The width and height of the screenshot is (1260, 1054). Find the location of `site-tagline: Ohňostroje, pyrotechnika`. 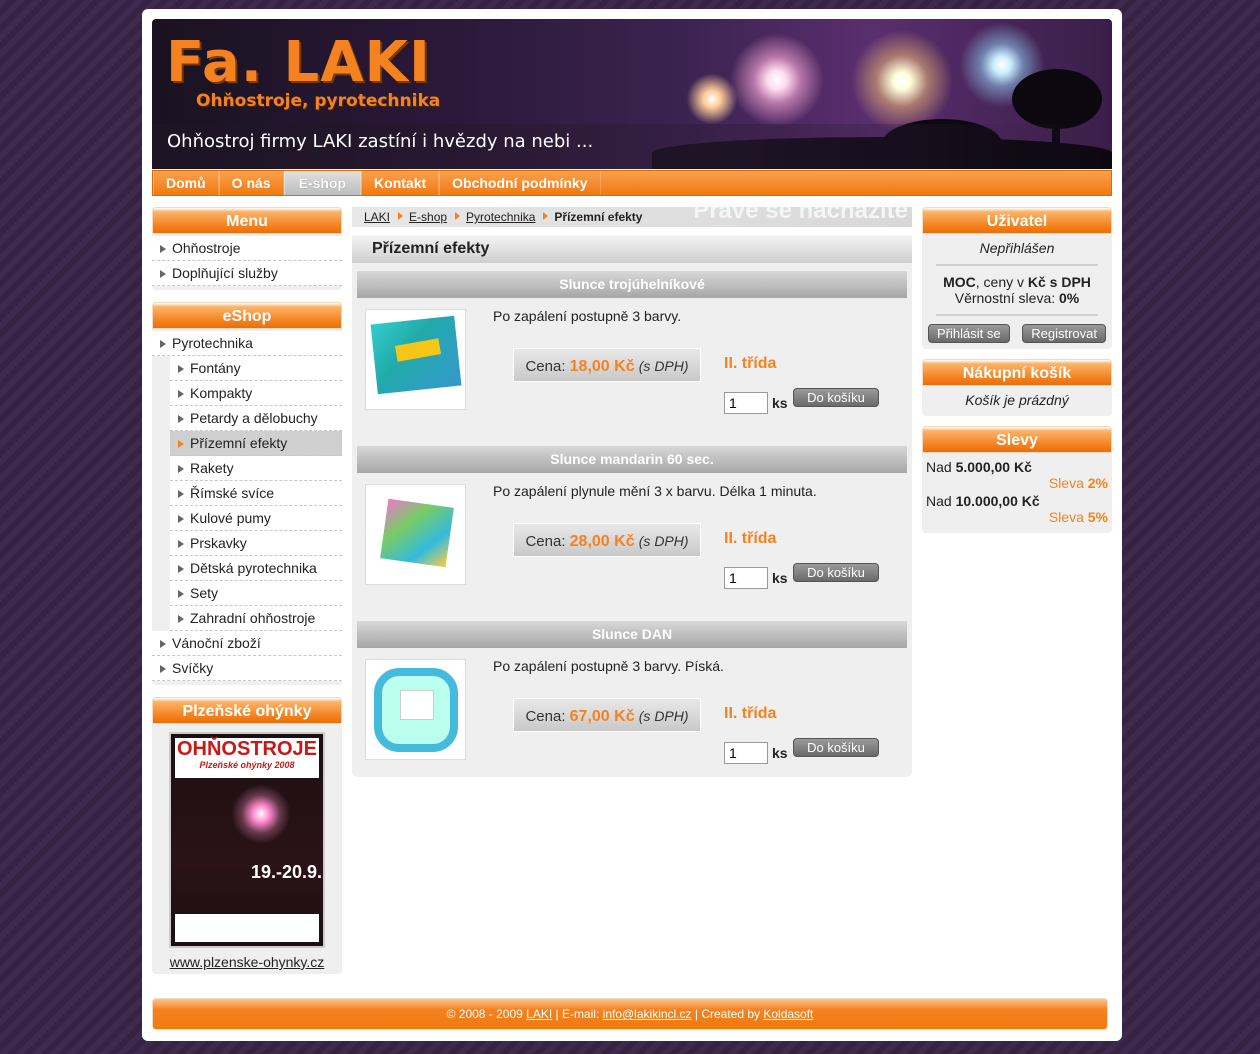

site-tagline: Ohňostroje, pyrotechnika is located at coordinates (318, 101).